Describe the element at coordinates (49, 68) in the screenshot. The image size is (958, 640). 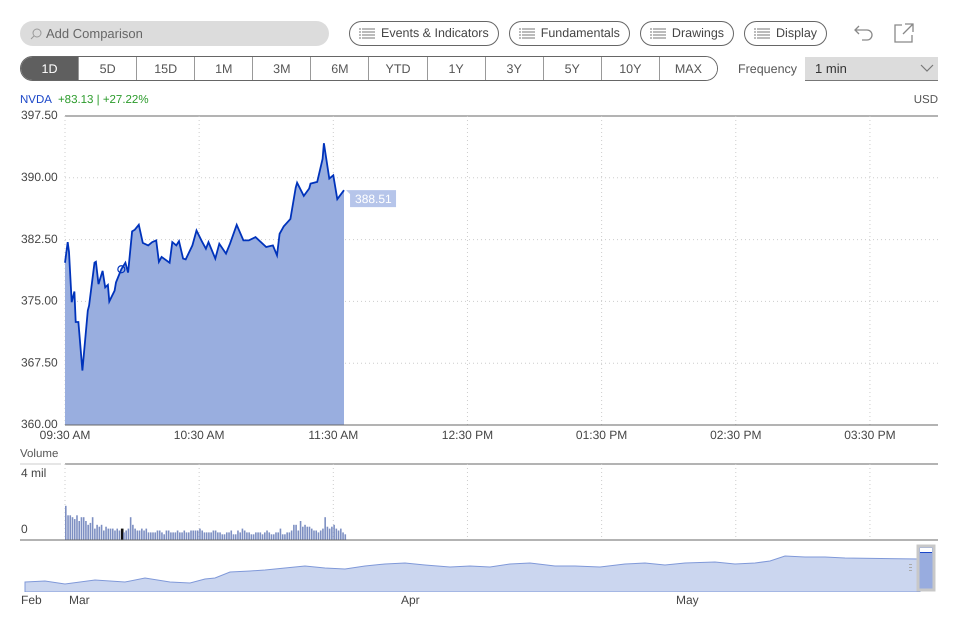
I see `range-tab: 1D` at that location.